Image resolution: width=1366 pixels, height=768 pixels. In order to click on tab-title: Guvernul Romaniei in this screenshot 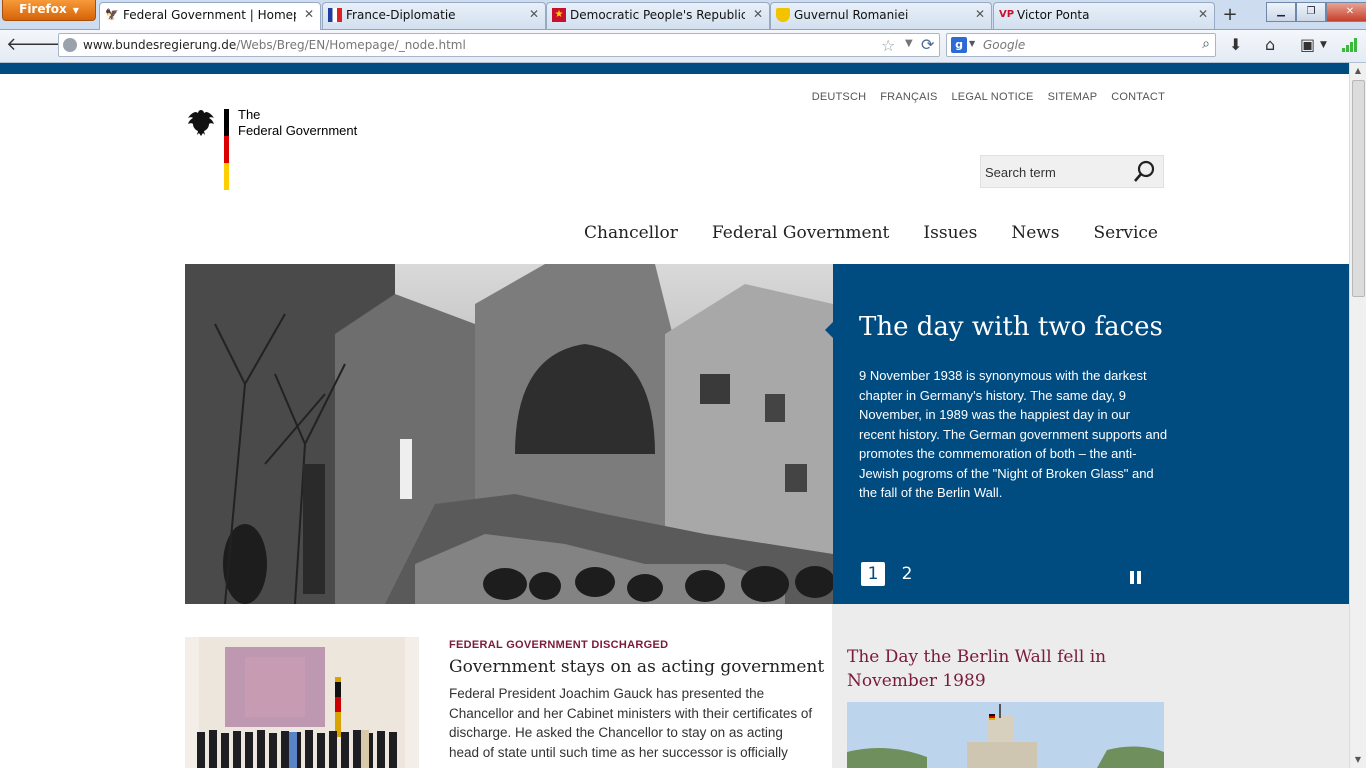, I will do `click(851, 15)`.